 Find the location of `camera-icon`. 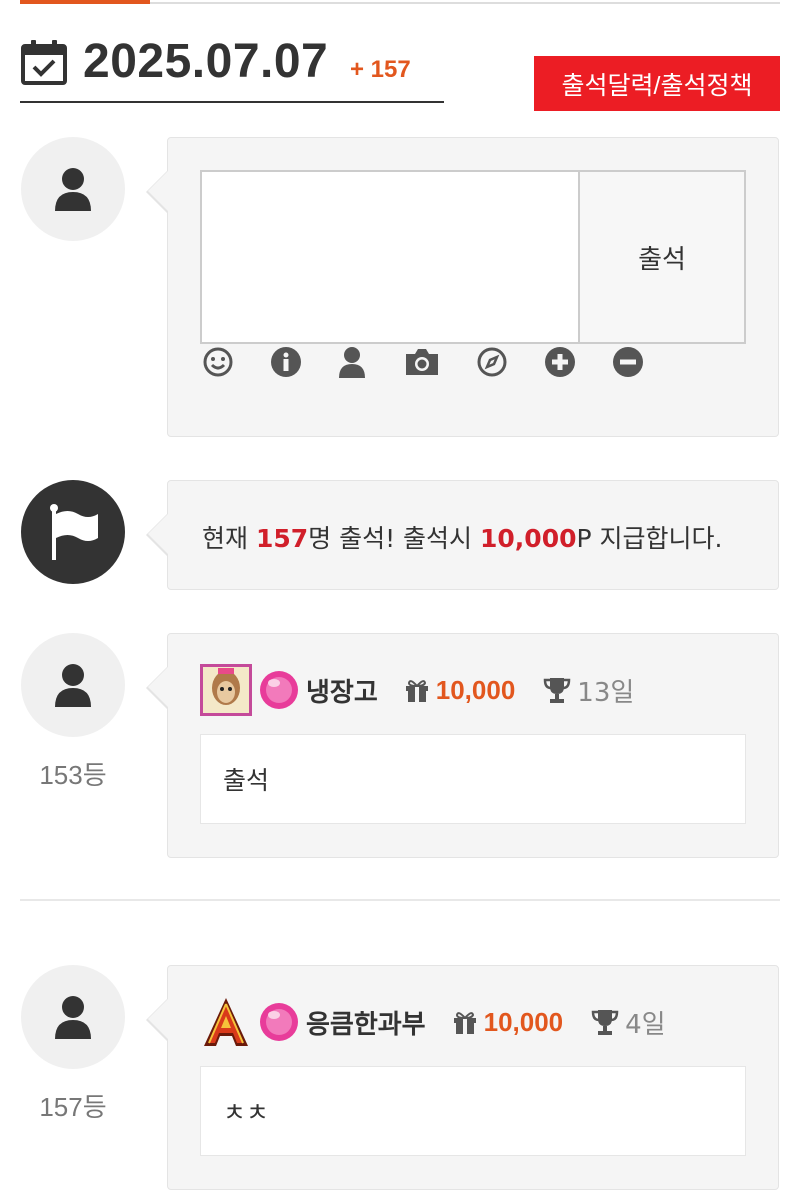

camera-icon is located at coordinates (422, 362).